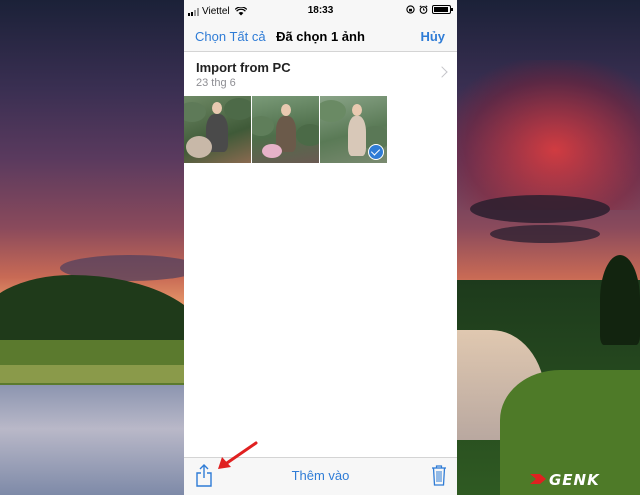 This screenshot has width=640, height=495. What do you see at coordinates (95, 440) in the screenshot?
I see `lake-left` at bounding box center [95, 440].